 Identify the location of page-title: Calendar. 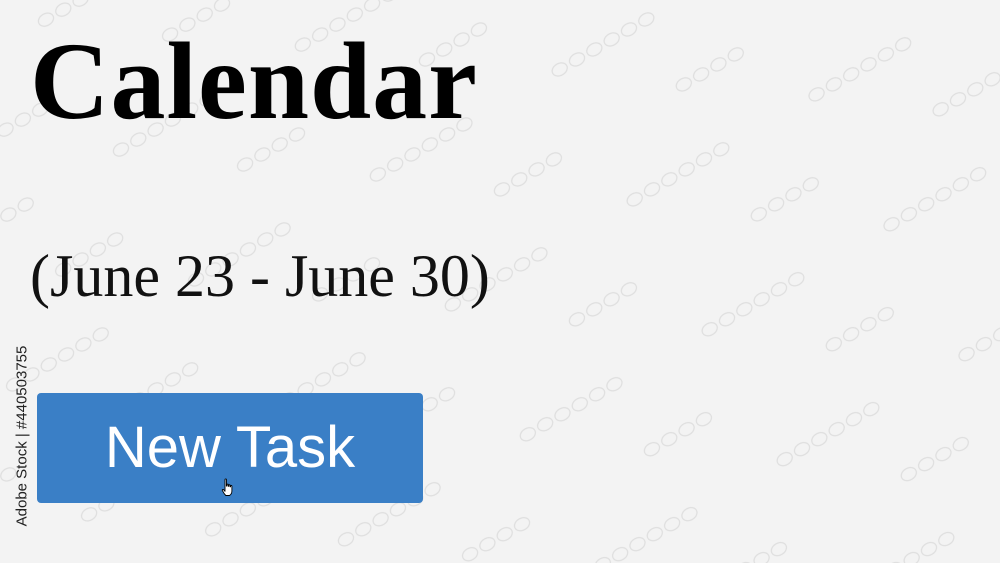
(254, 81).